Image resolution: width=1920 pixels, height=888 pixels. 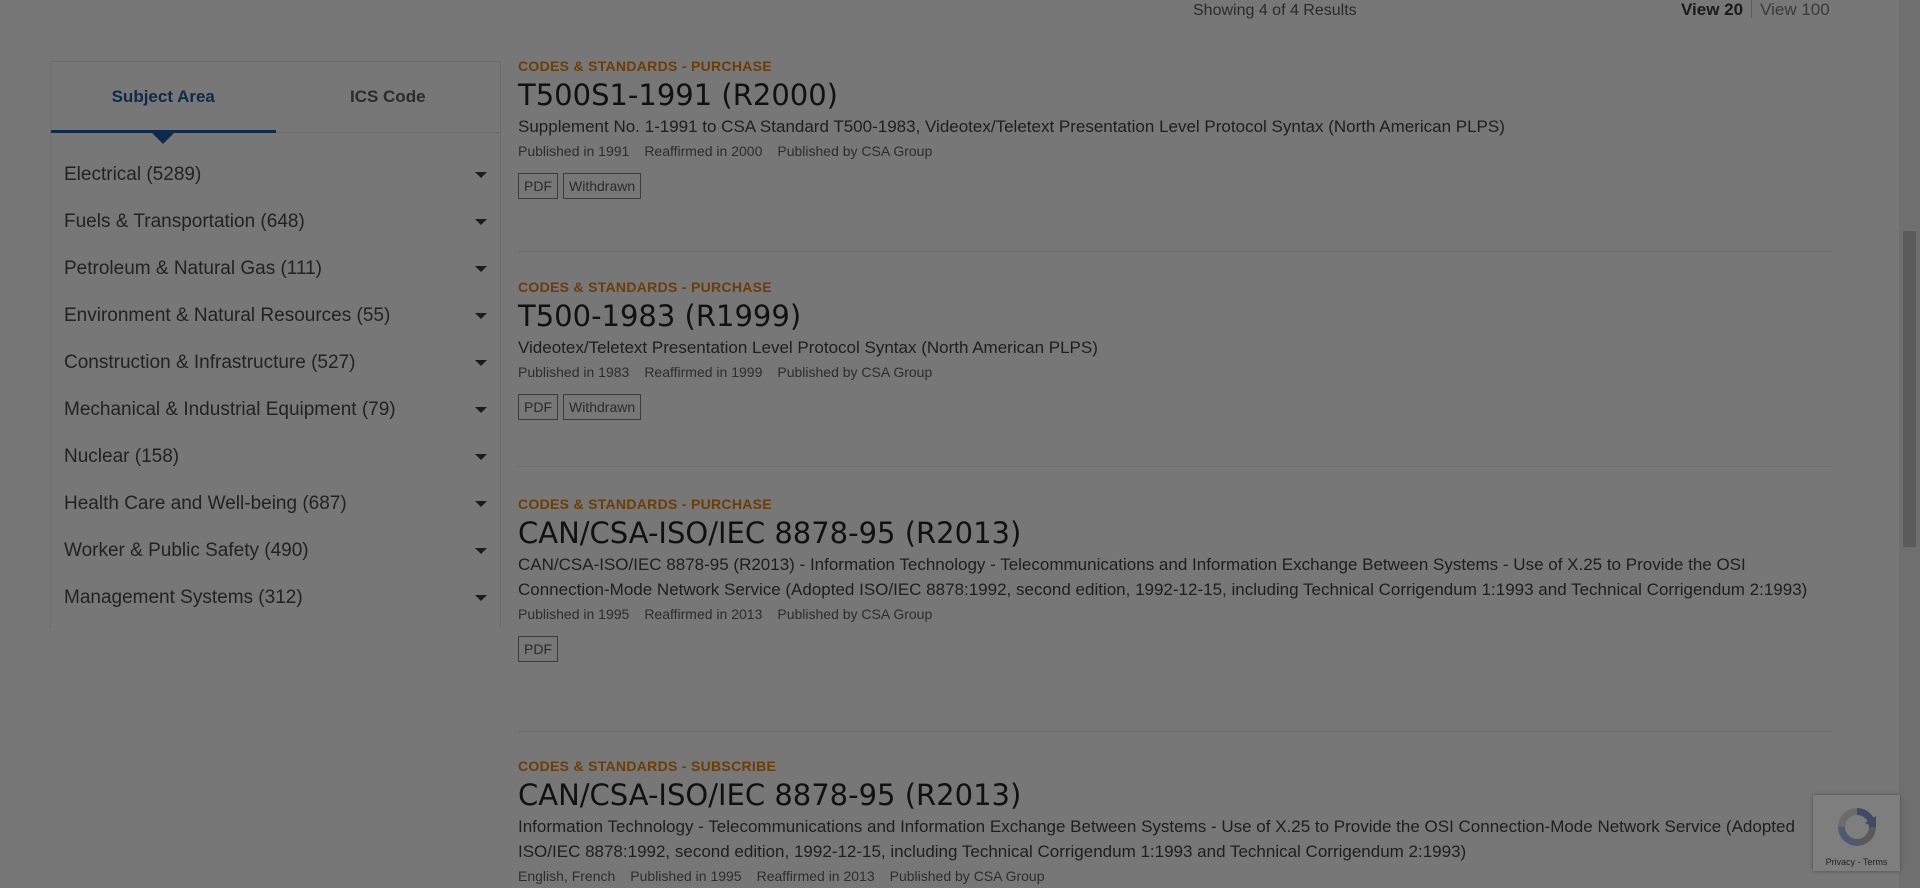 I want to click on facet-label: Fuels & Transportation (648), so click(x=184, y=221).